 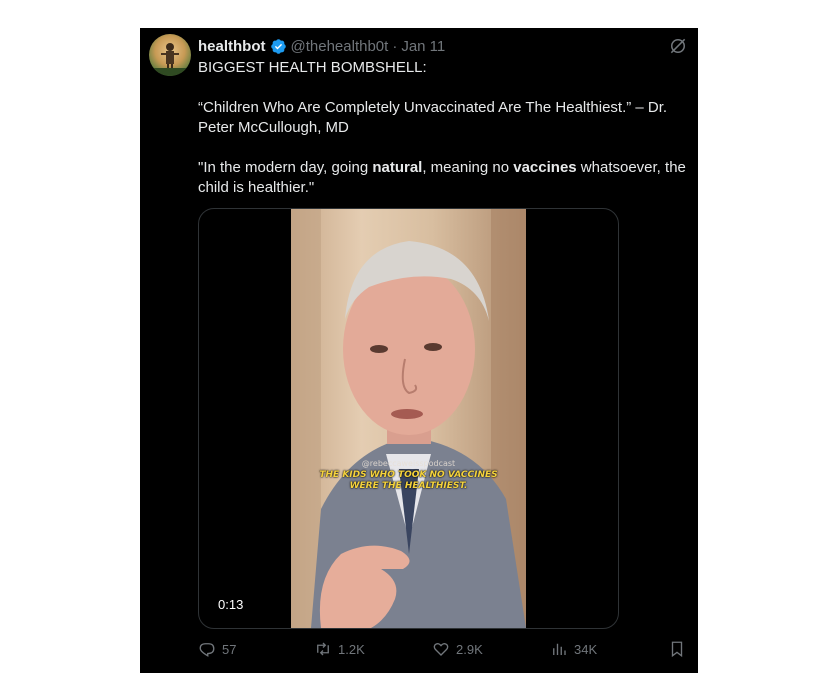 I want to click on reply-icon, so click(x=207, y=650).